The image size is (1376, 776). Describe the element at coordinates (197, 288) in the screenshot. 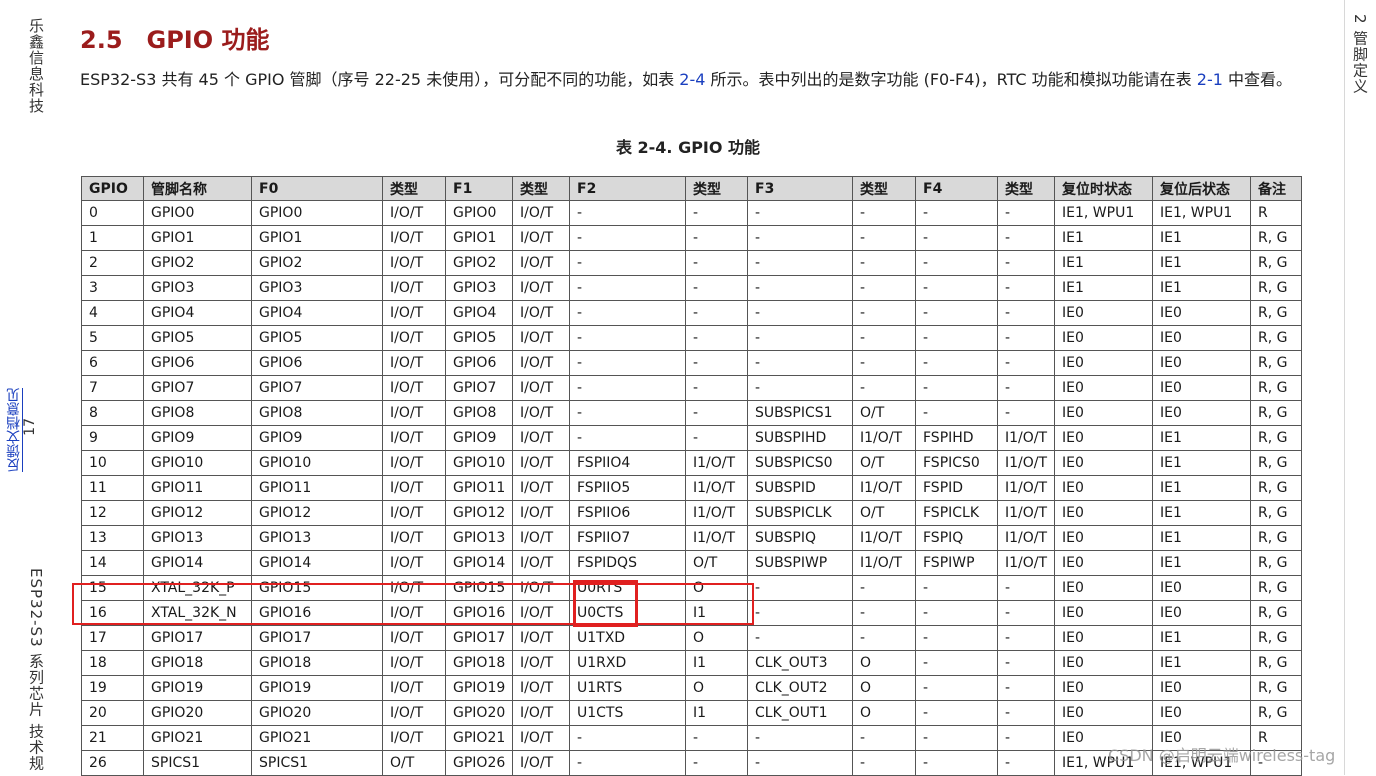

I see `table-cell: GPIO3` at that location.